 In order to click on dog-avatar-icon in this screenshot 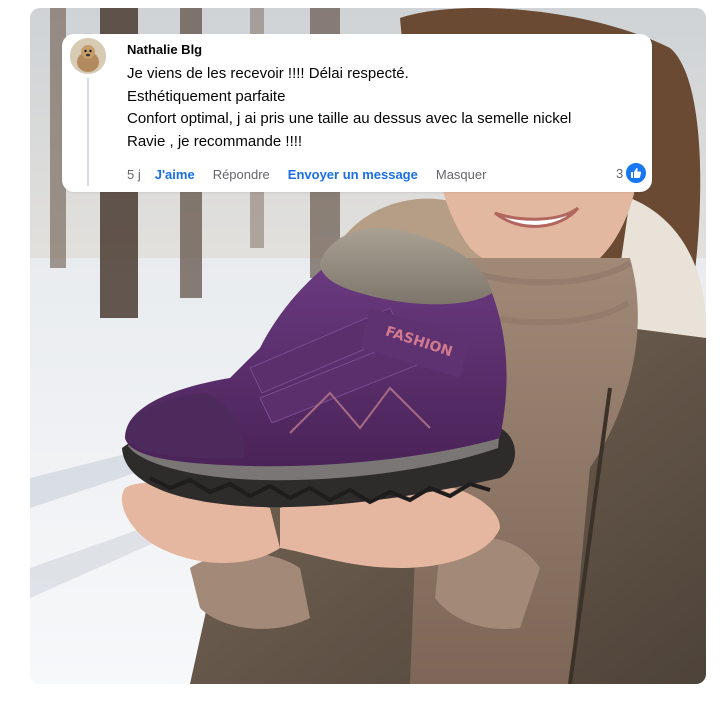, I will do `click(88, 56)`.